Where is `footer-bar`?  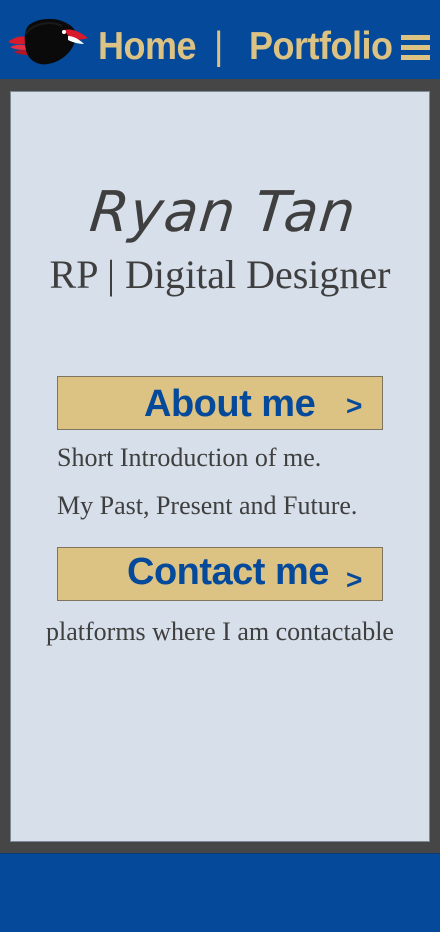
footer-bar is located at coordinates (220, 892).